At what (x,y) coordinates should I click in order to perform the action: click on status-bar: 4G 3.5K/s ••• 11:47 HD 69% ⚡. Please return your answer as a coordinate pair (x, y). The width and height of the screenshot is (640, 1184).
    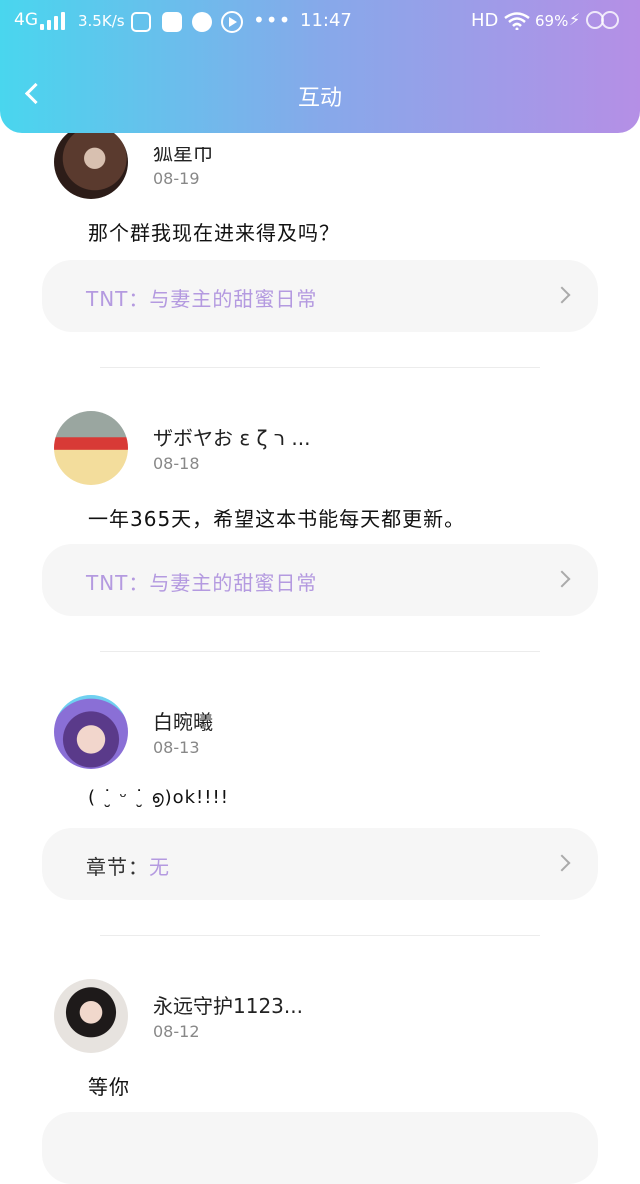
    Looking at the image, I should click on (320, 22).